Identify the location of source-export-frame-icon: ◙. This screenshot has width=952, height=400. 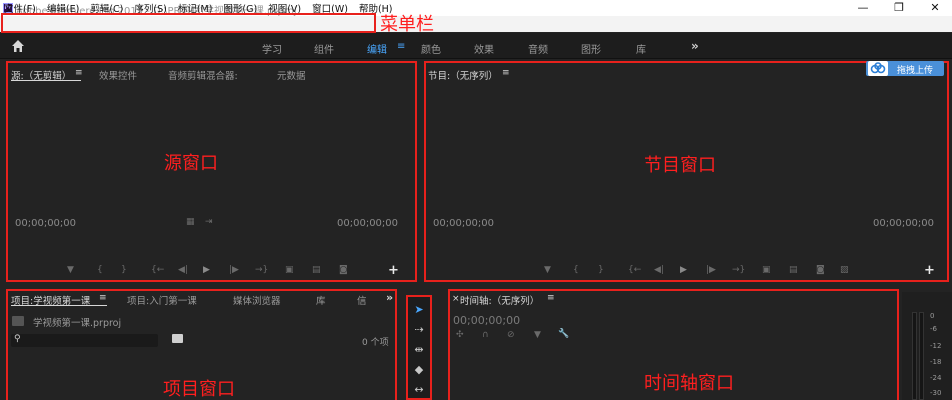
(343, 270).